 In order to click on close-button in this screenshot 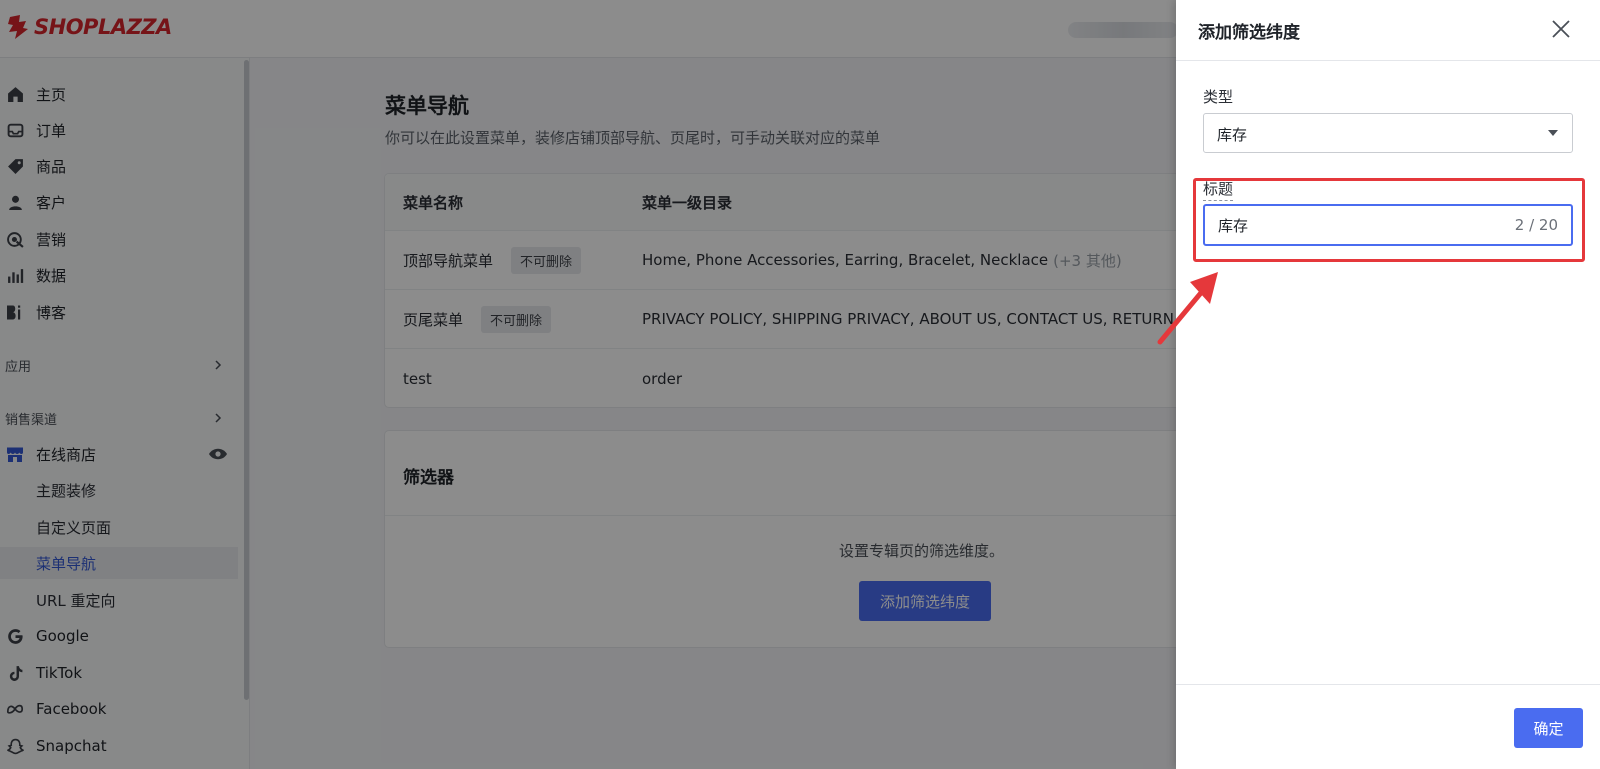, I will do `click(1561, 29)`.